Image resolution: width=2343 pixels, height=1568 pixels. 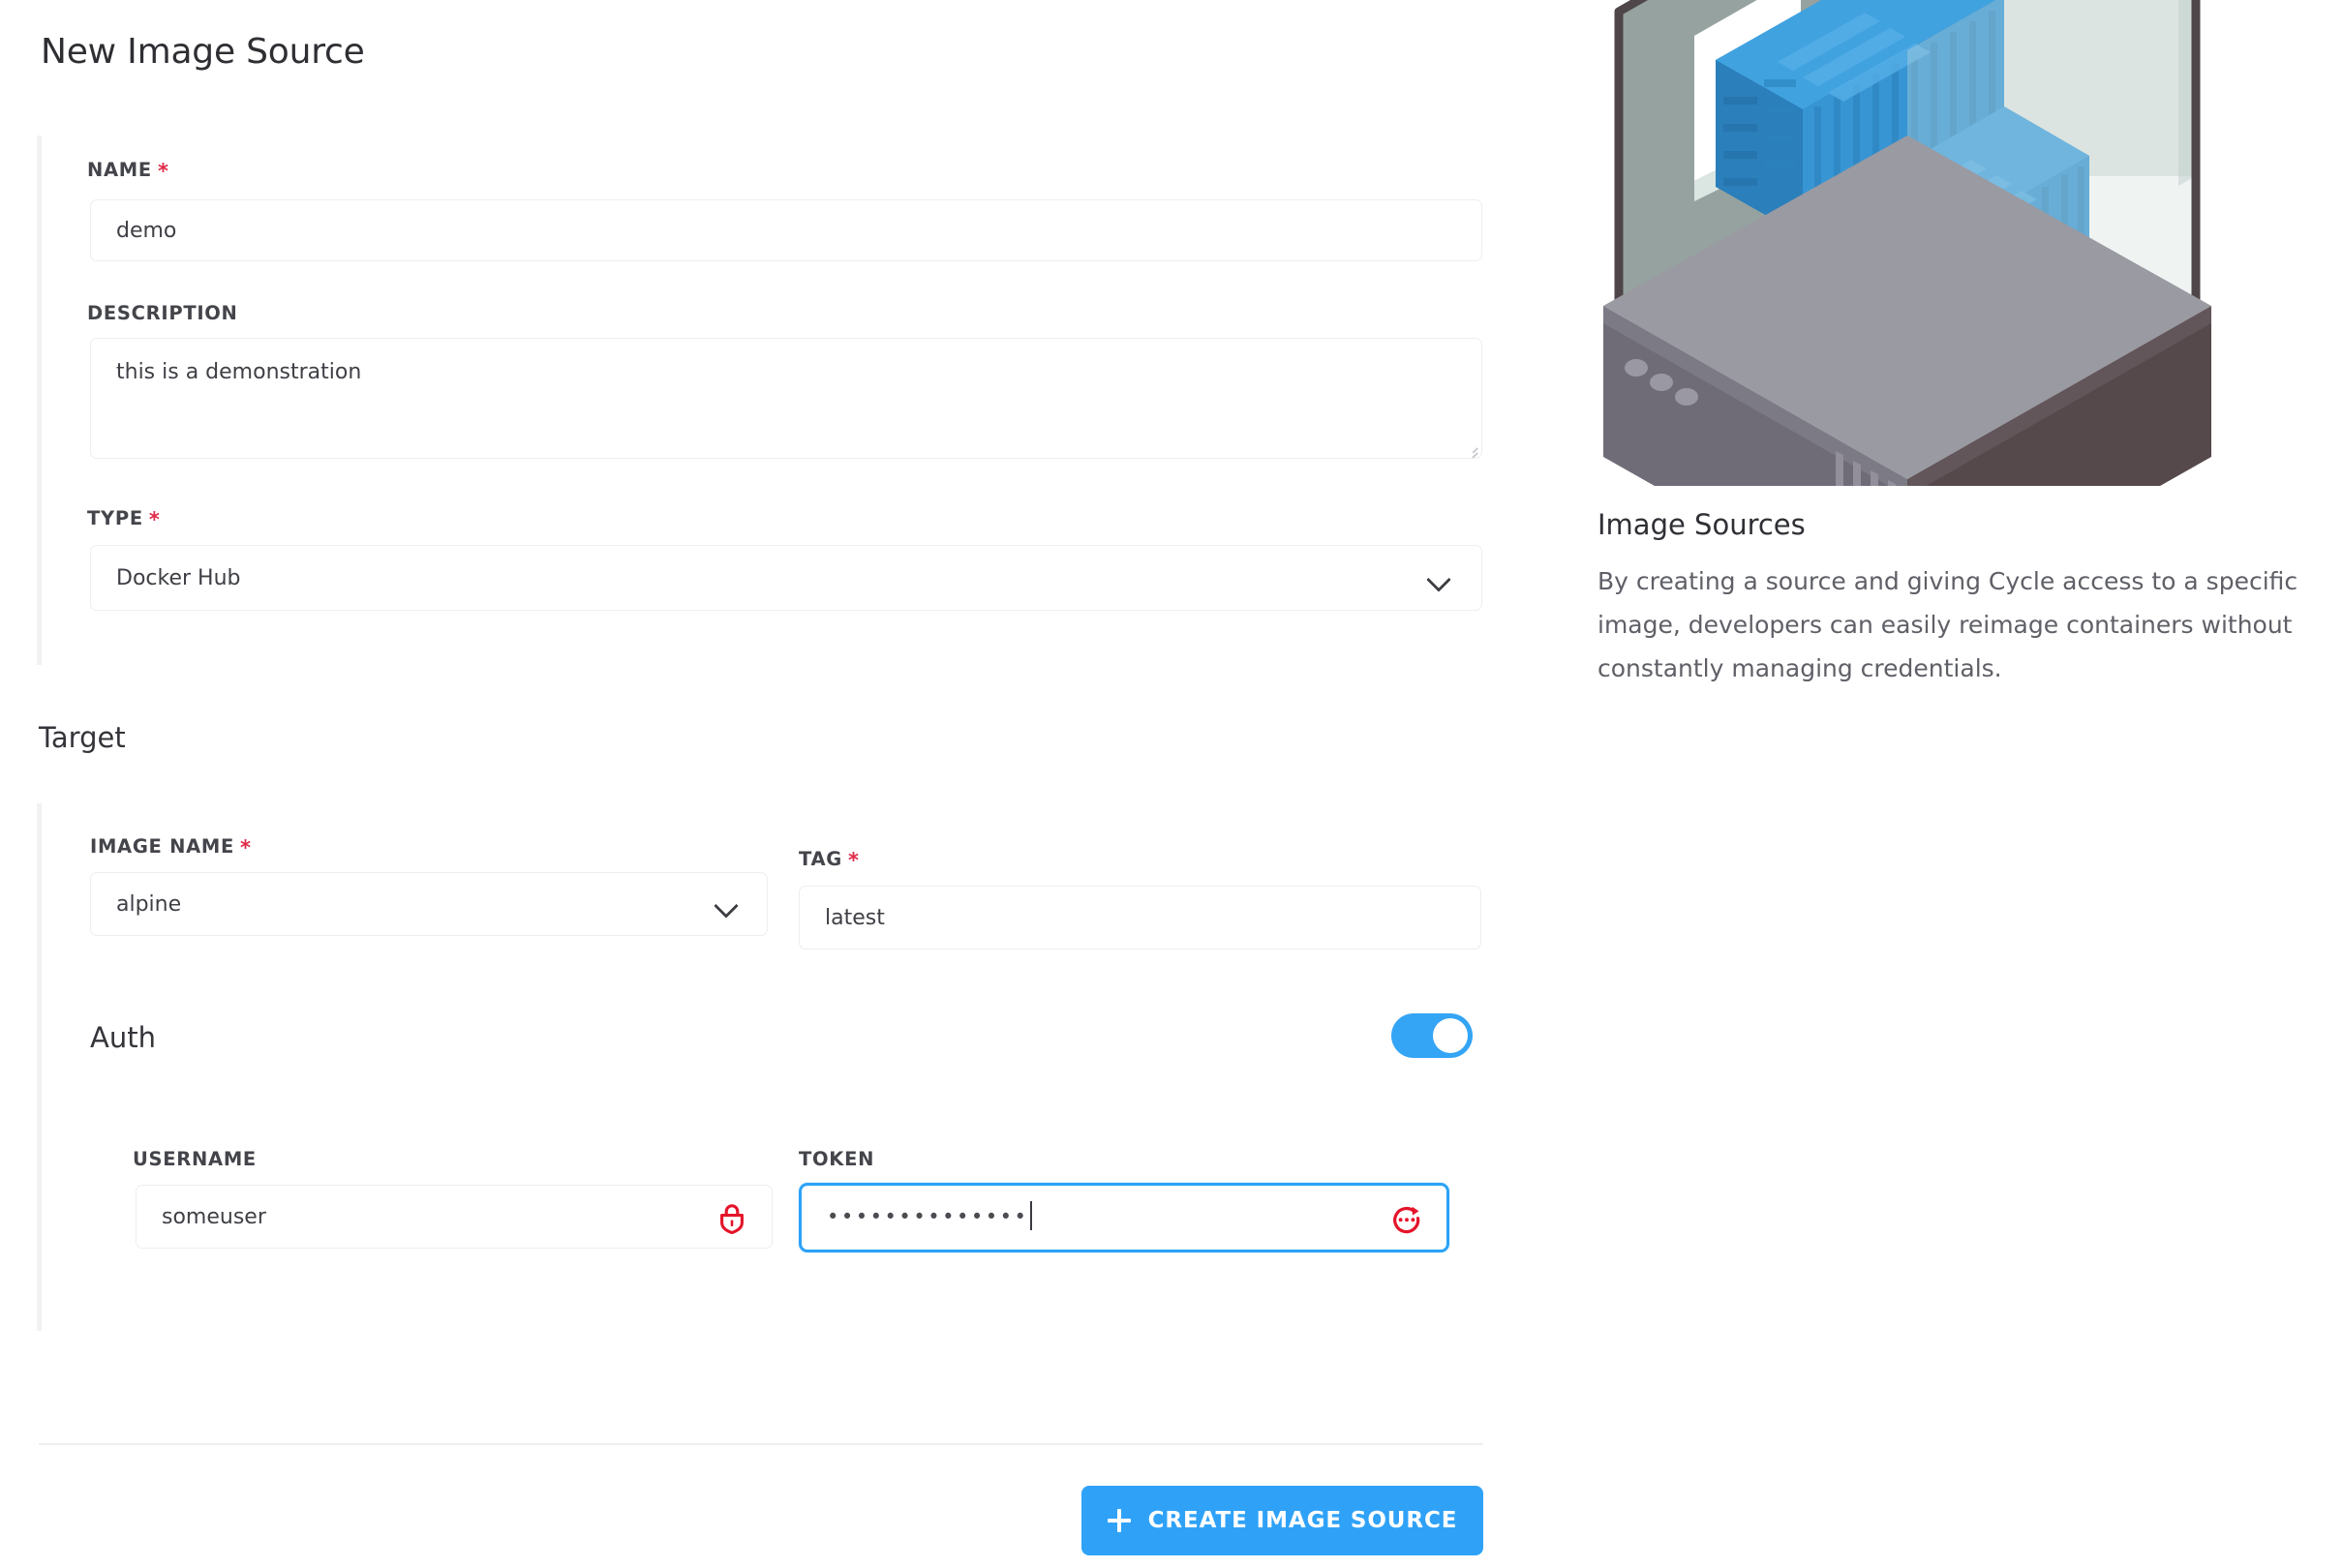 What do you see at coordinates (119, 170) in the screenshot?
I see `name-label-text: NAME` at bounding box center [119, 170].